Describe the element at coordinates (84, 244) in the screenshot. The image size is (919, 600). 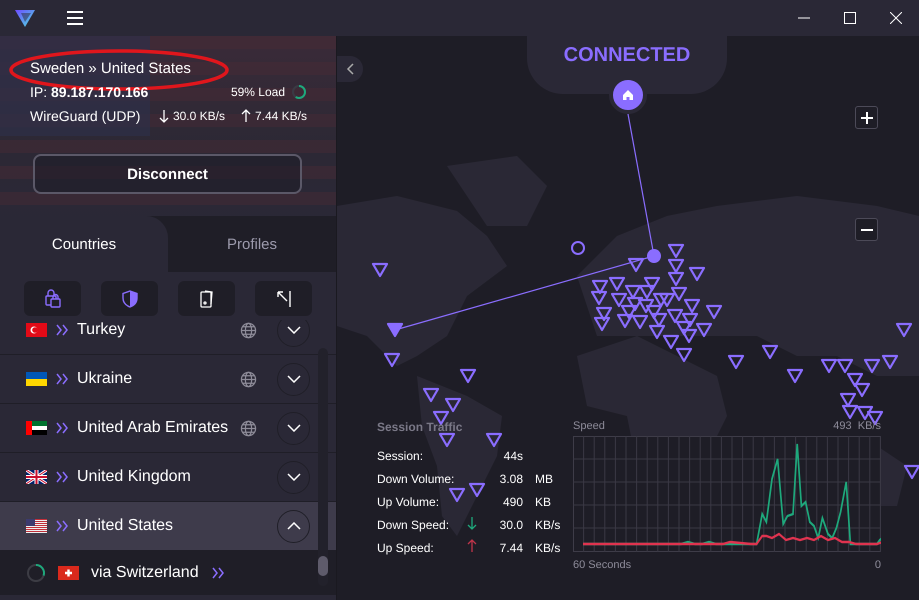
I see `tab: Countries` at that location.